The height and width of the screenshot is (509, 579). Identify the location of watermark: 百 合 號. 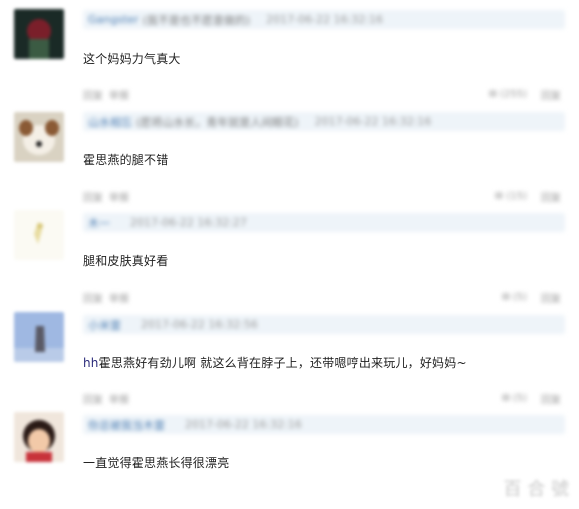
(536, 489).